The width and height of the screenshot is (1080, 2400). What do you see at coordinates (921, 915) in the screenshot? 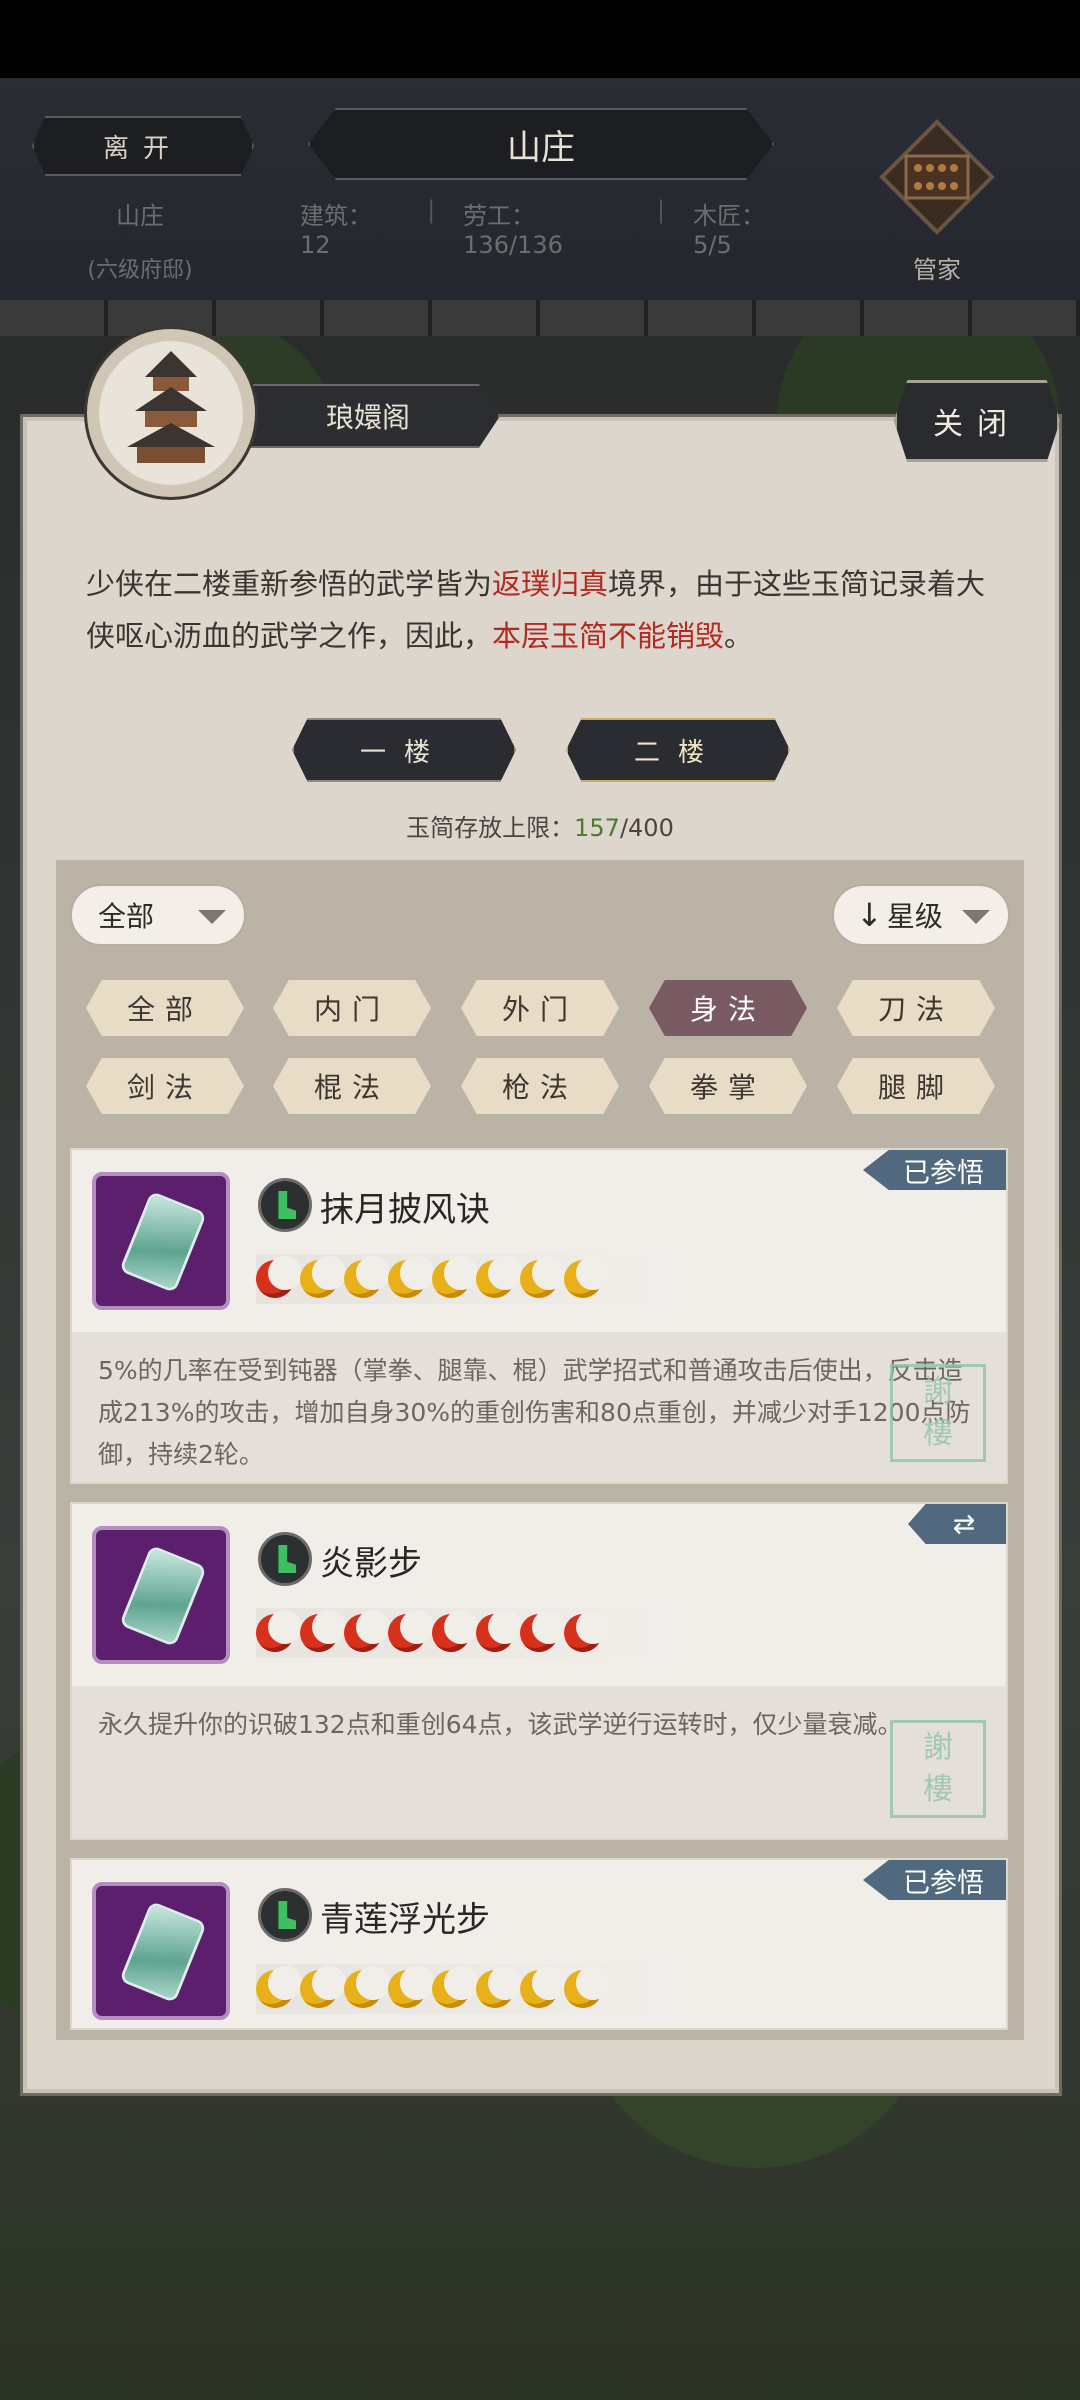
I see `sort-dropdown: ↓ 星级` at bounding box center [921, 915].